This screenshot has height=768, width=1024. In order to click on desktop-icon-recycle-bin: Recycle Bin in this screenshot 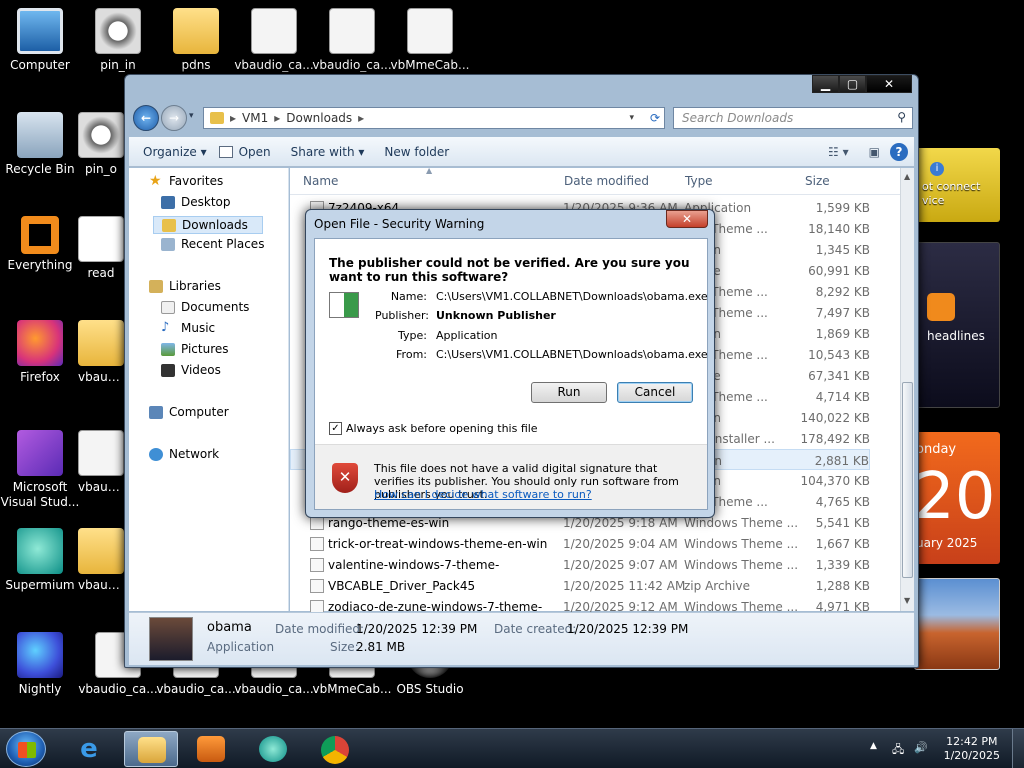, I will do `click(40, 144)`.